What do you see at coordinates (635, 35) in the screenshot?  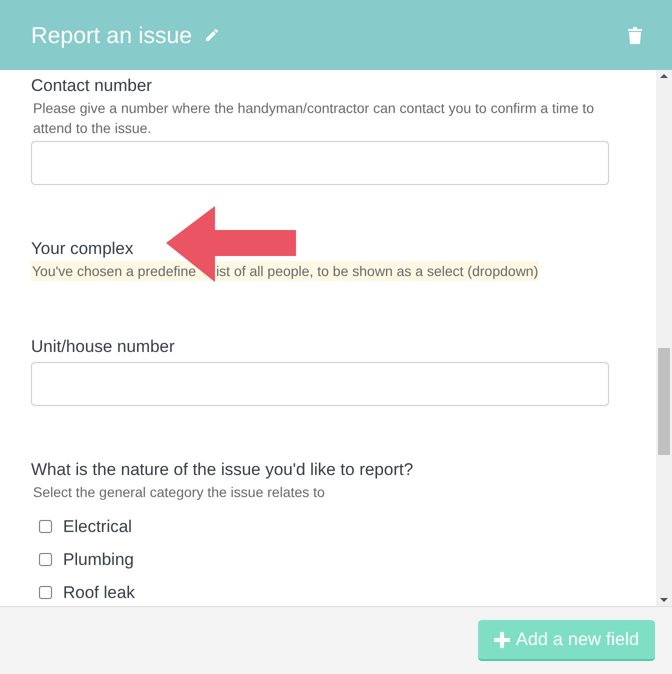 I see `trash-icon` at bounding box center [635, 35].